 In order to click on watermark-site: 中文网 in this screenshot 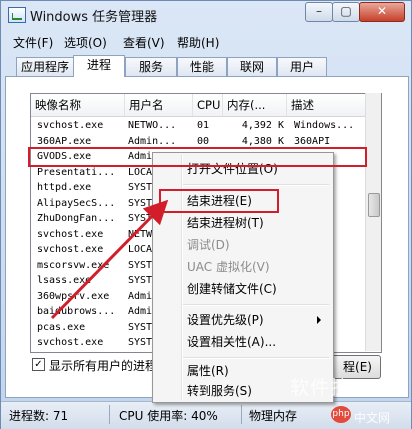, I will do `click(372, 418)`.